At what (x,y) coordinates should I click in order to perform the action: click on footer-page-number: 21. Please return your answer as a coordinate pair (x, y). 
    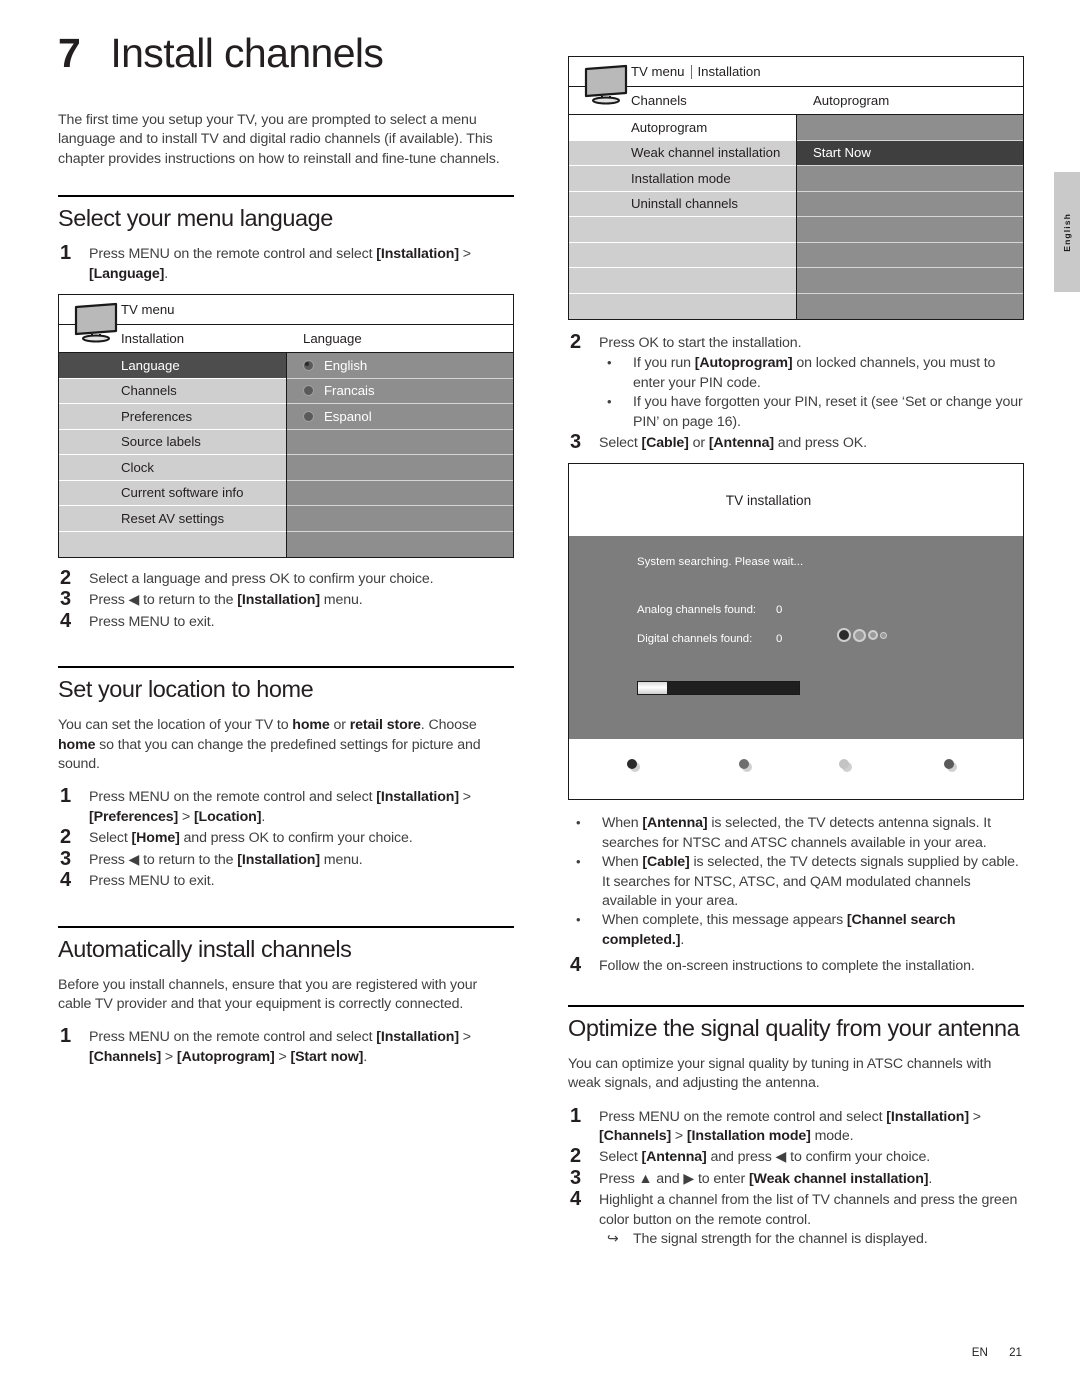
    Looking at the image, I should click on (1015, 1352).